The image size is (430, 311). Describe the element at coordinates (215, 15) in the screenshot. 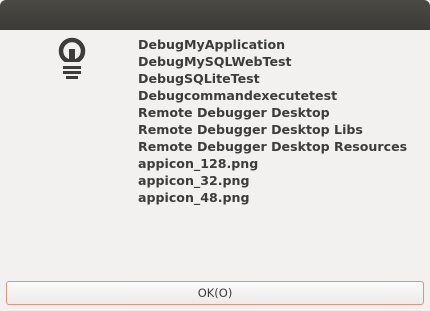

I see `title-bar` at that location.